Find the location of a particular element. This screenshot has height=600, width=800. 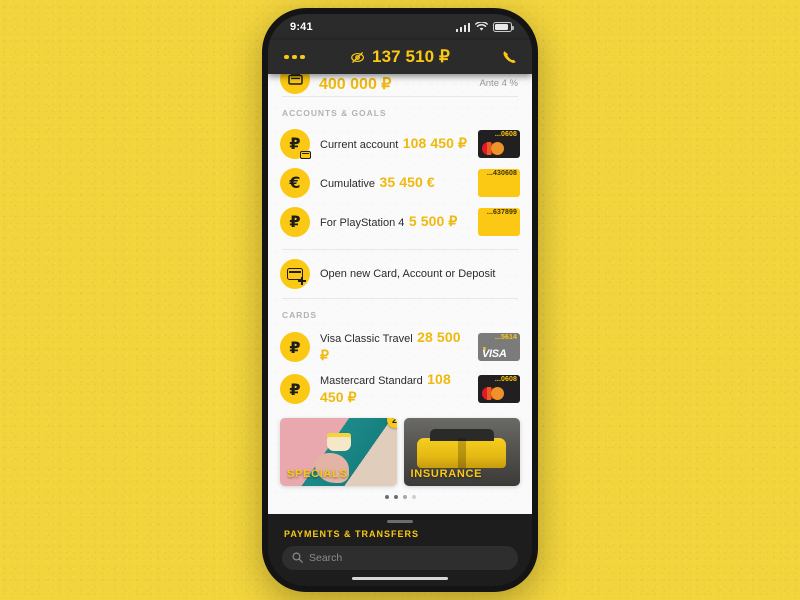

row-texts: Visa Classic Travel 28 500 ₽ is located at coordinates (395, 347).